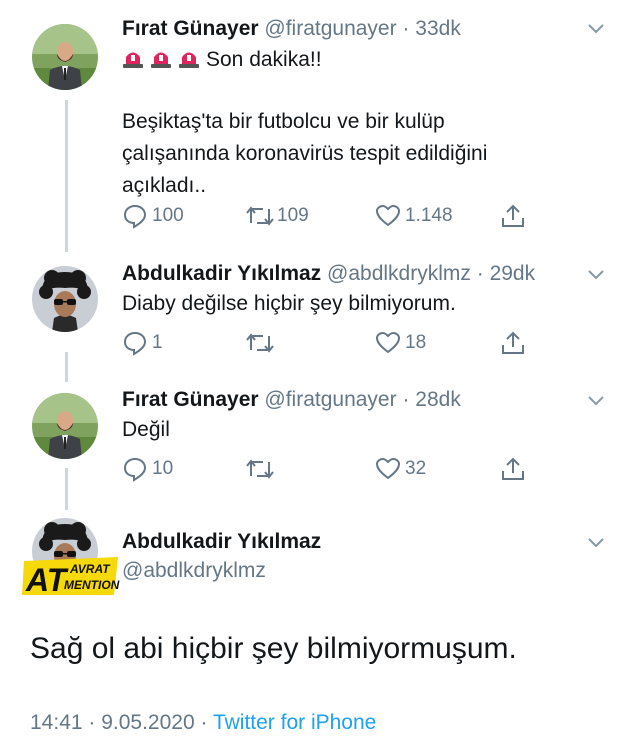 The width and height of the screenshot is (635, 750). Describe the element at coordinates (163, 468) in the screenshot. I see `reply-count: 10` at that location.